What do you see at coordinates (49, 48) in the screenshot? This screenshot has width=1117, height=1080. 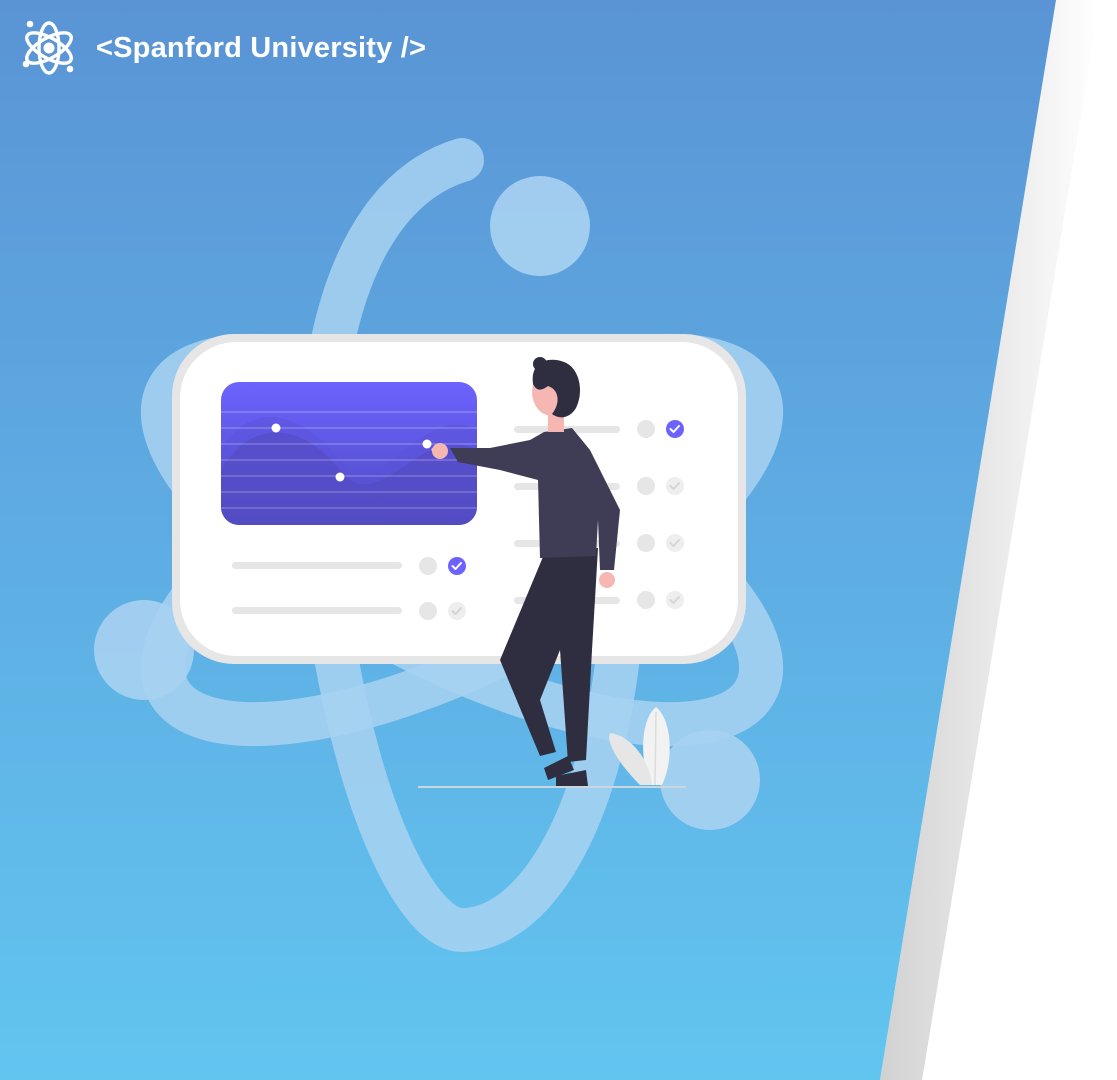 I see `atom-icon` at bounding box center [49, 48].